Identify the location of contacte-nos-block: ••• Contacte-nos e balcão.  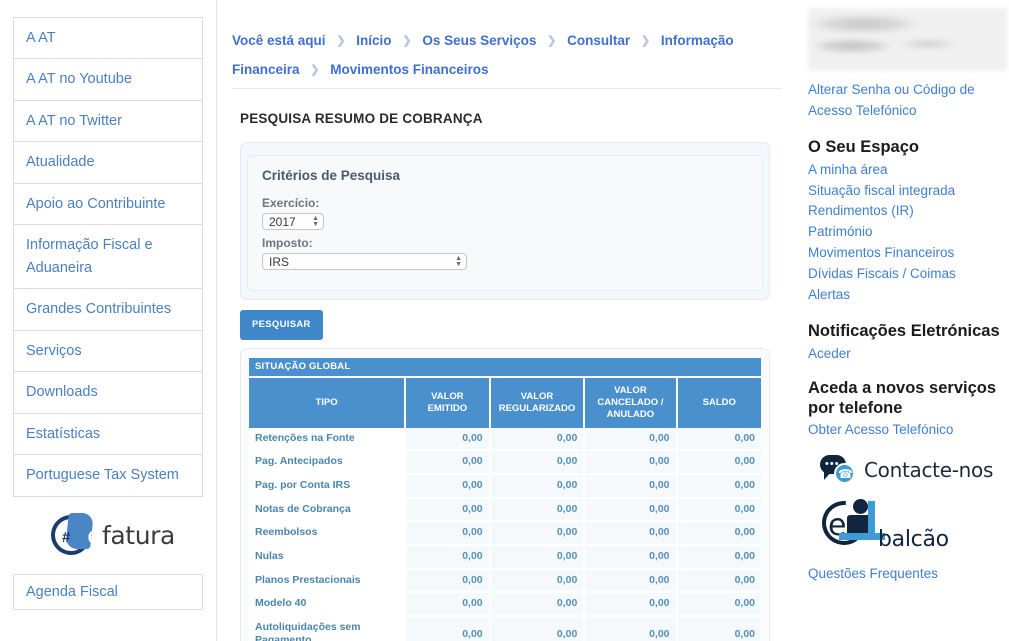
(911, 507).